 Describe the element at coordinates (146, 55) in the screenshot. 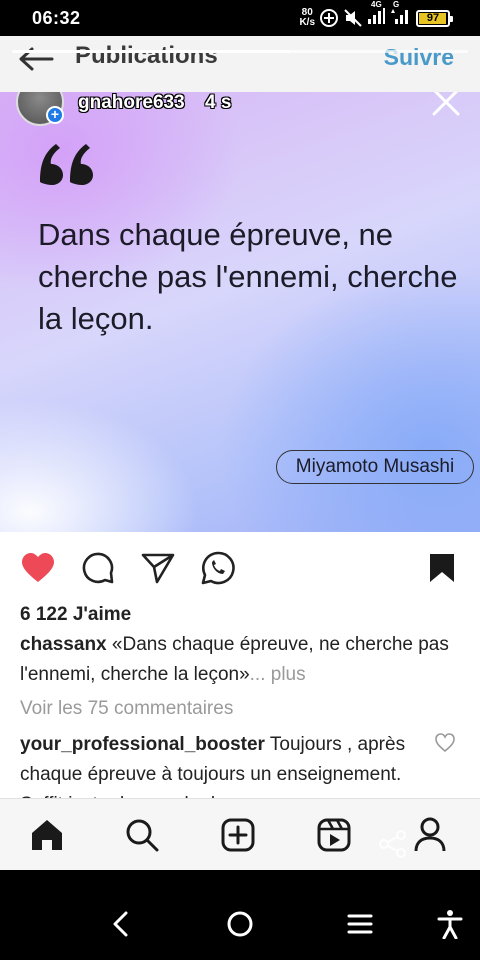

I see `page-title: Publications` at that location.